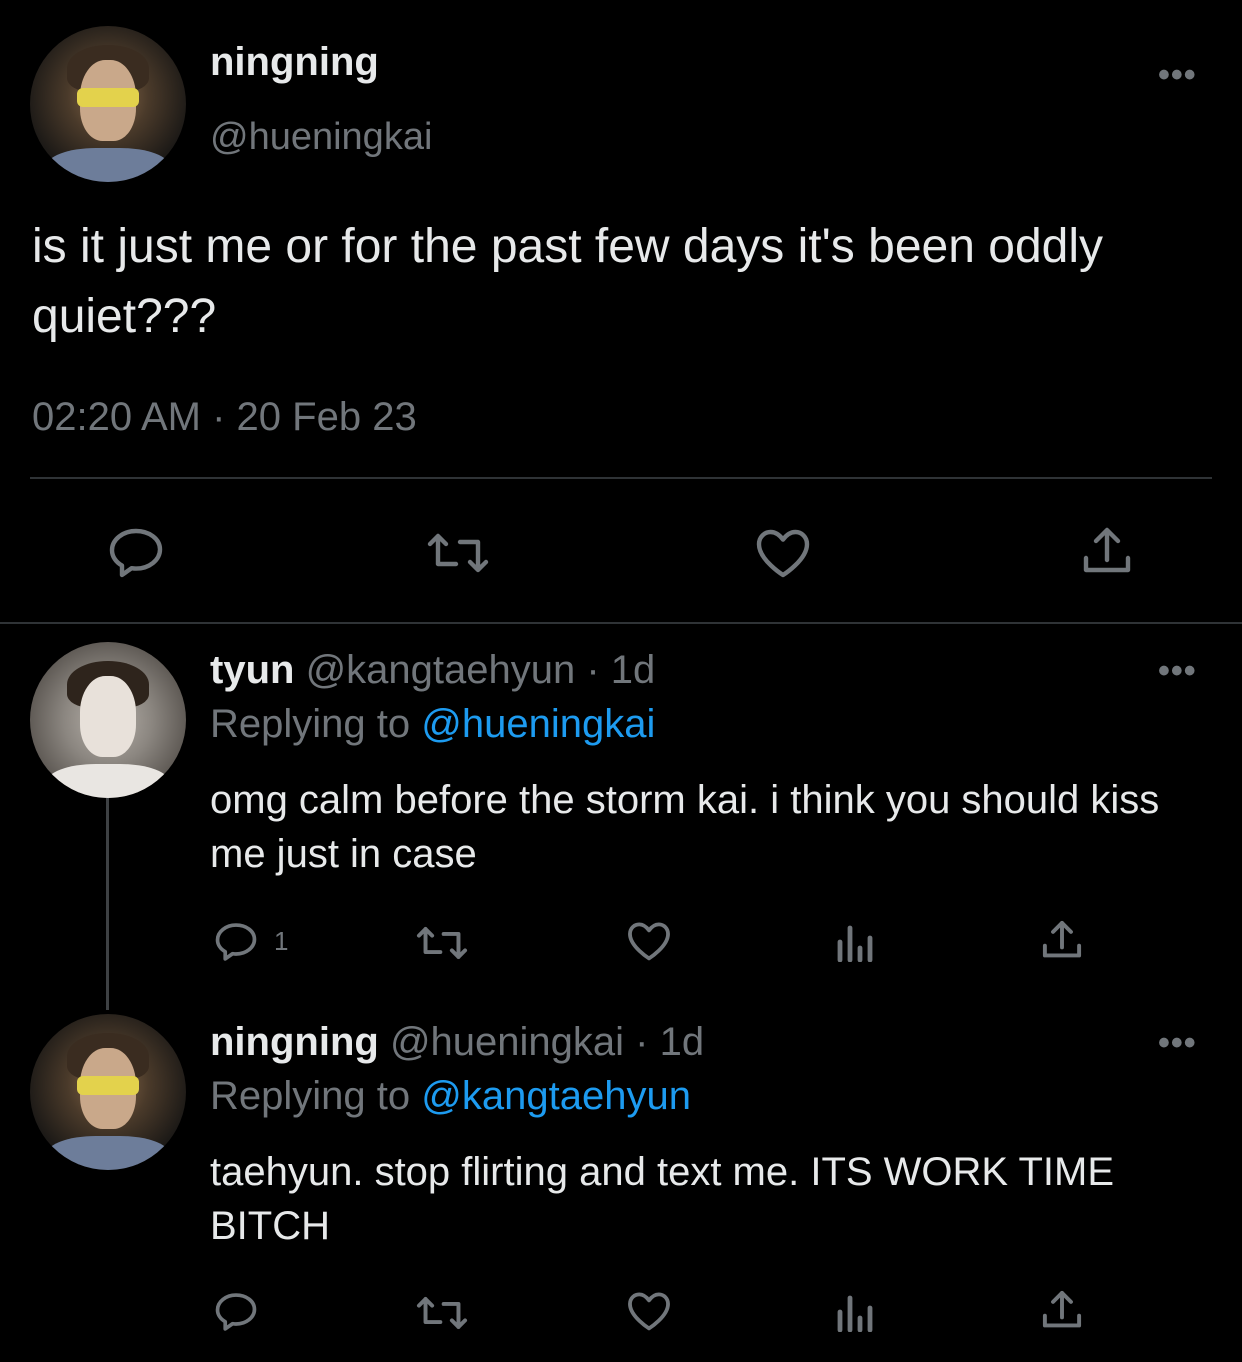  Describe the element at coordinates (458, 553) in the screenshot. I see `retweet-icon` at that location.